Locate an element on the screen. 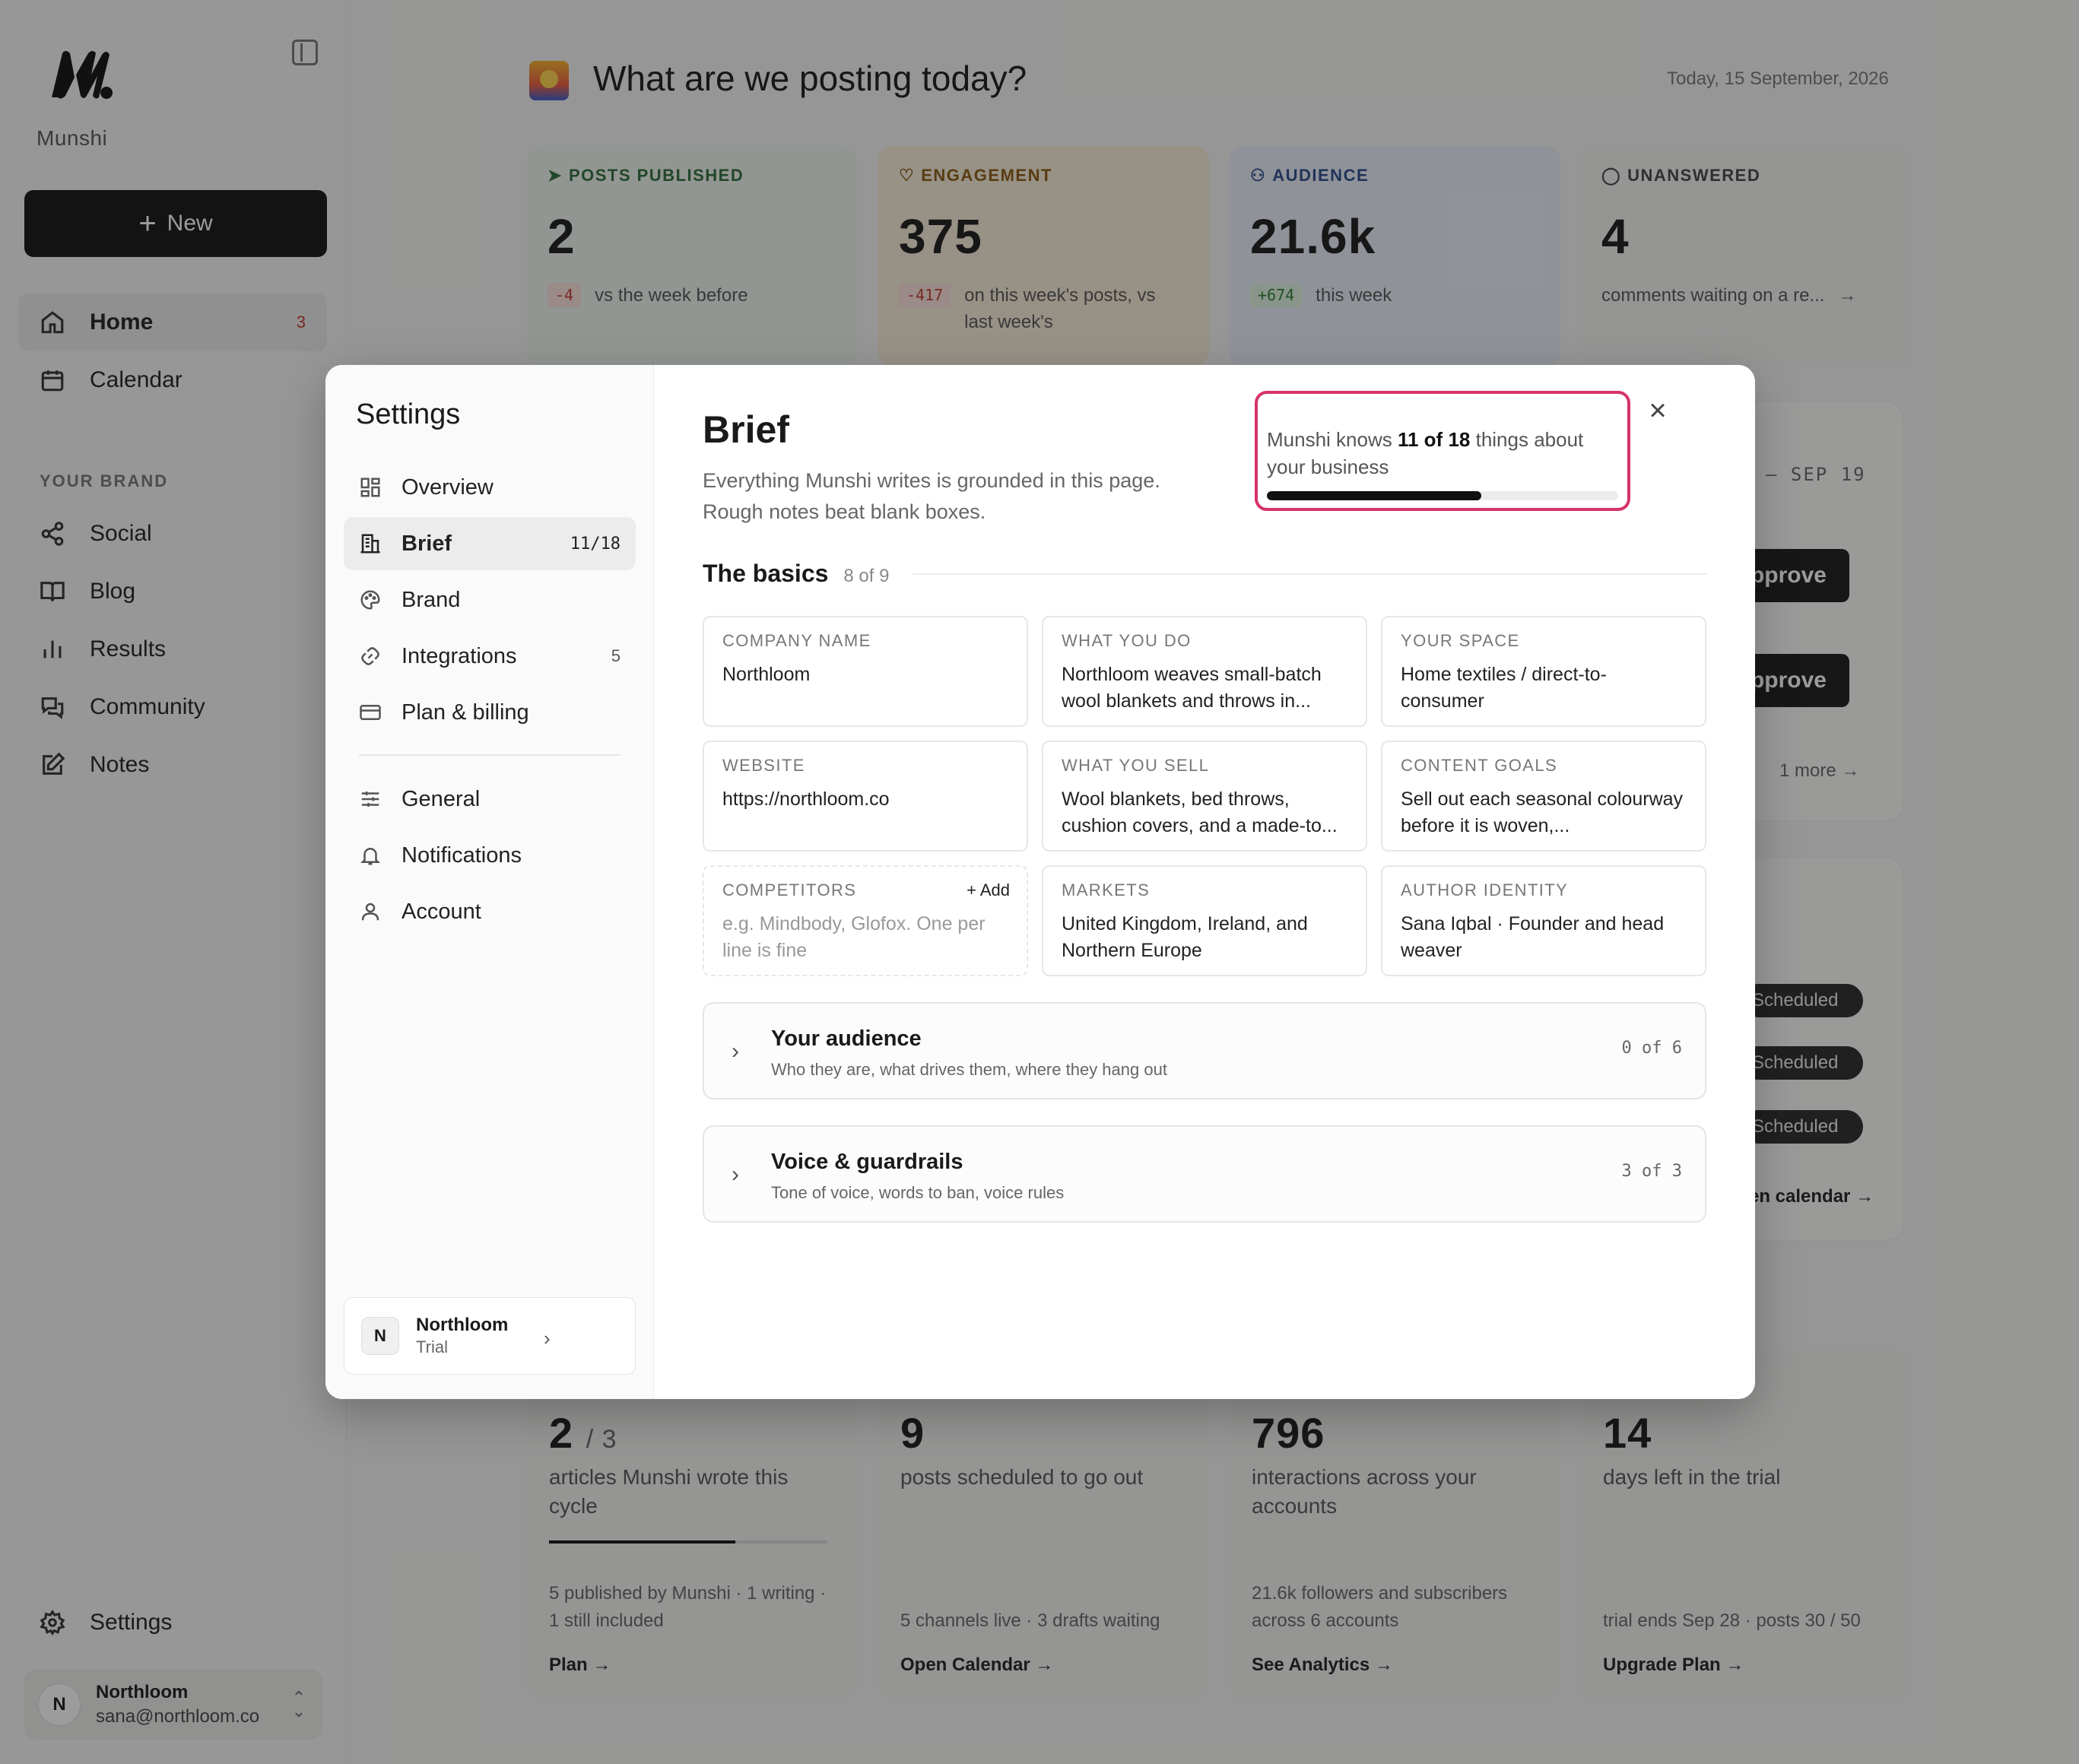 This screenshot has width=2079, height=1764. nav-divider is located at coordinates (490, 755).